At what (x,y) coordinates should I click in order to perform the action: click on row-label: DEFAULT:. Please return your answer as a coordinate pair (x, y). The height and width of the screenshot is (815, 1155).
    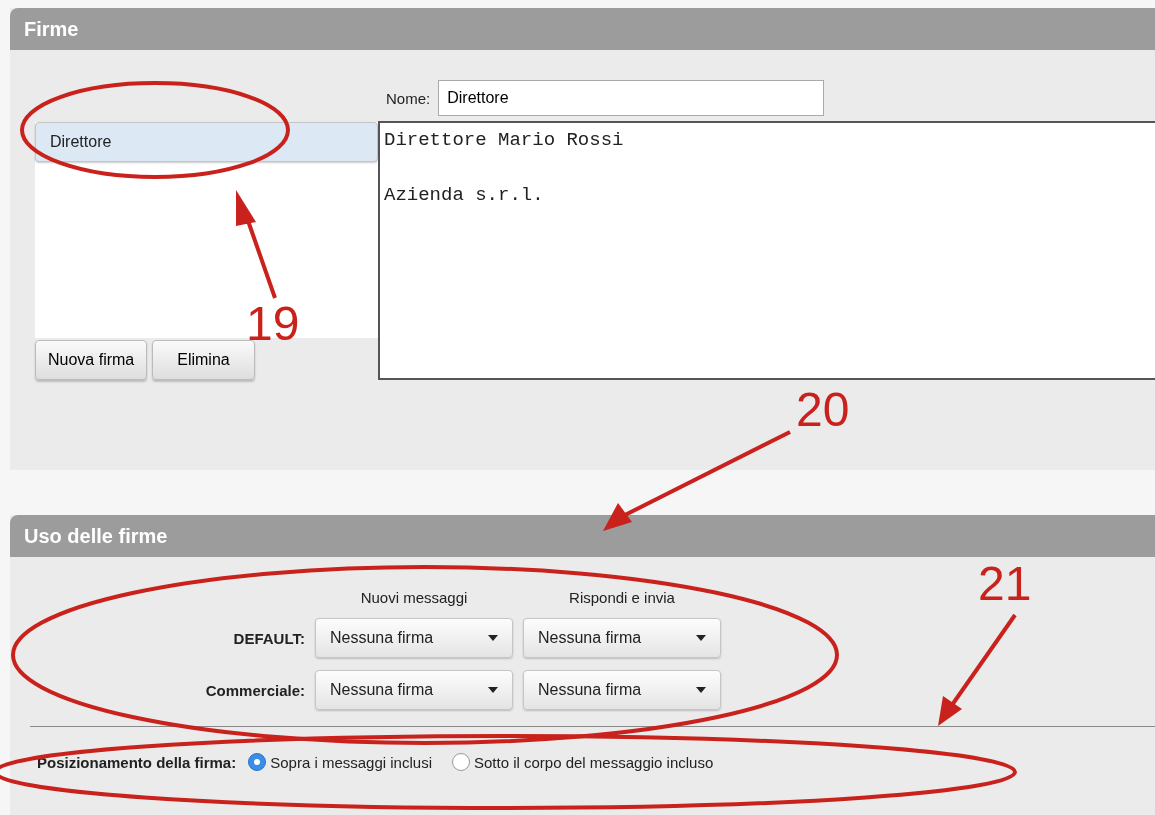
    Looking at the image, I should click on (268, 638).